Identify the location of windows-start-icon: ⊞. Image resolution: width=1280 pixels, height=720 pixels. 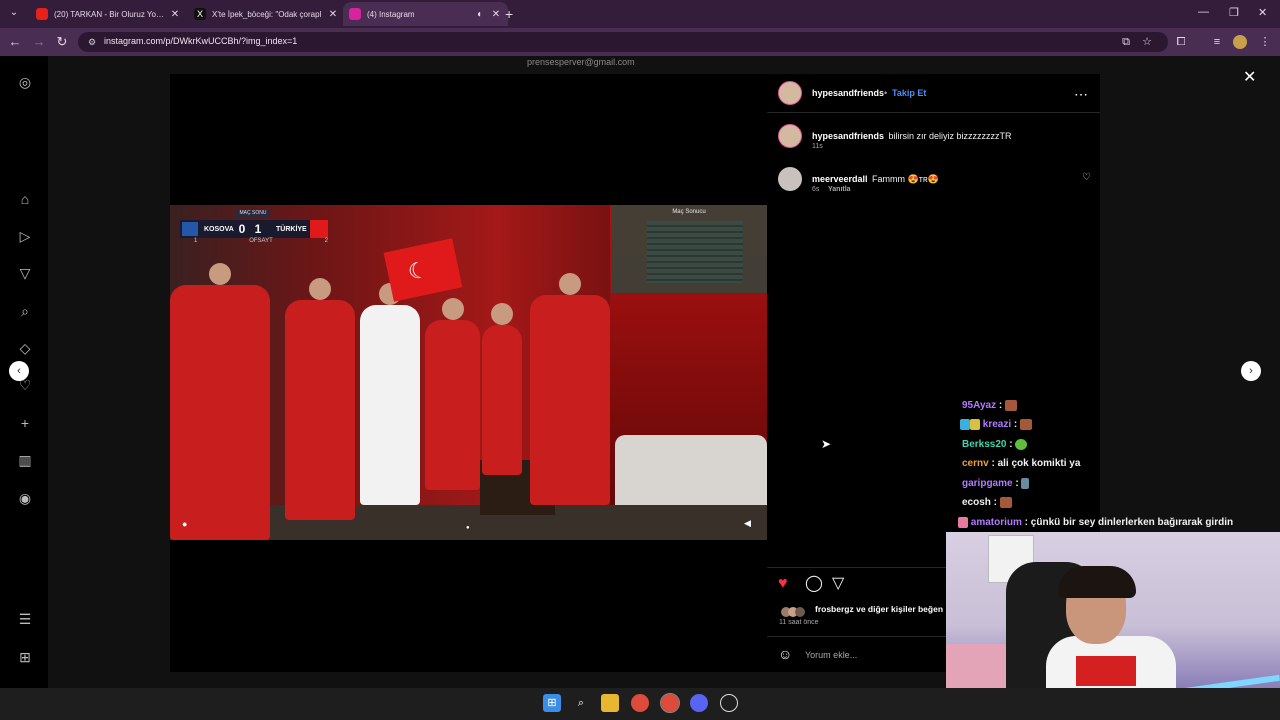
(552, 703).